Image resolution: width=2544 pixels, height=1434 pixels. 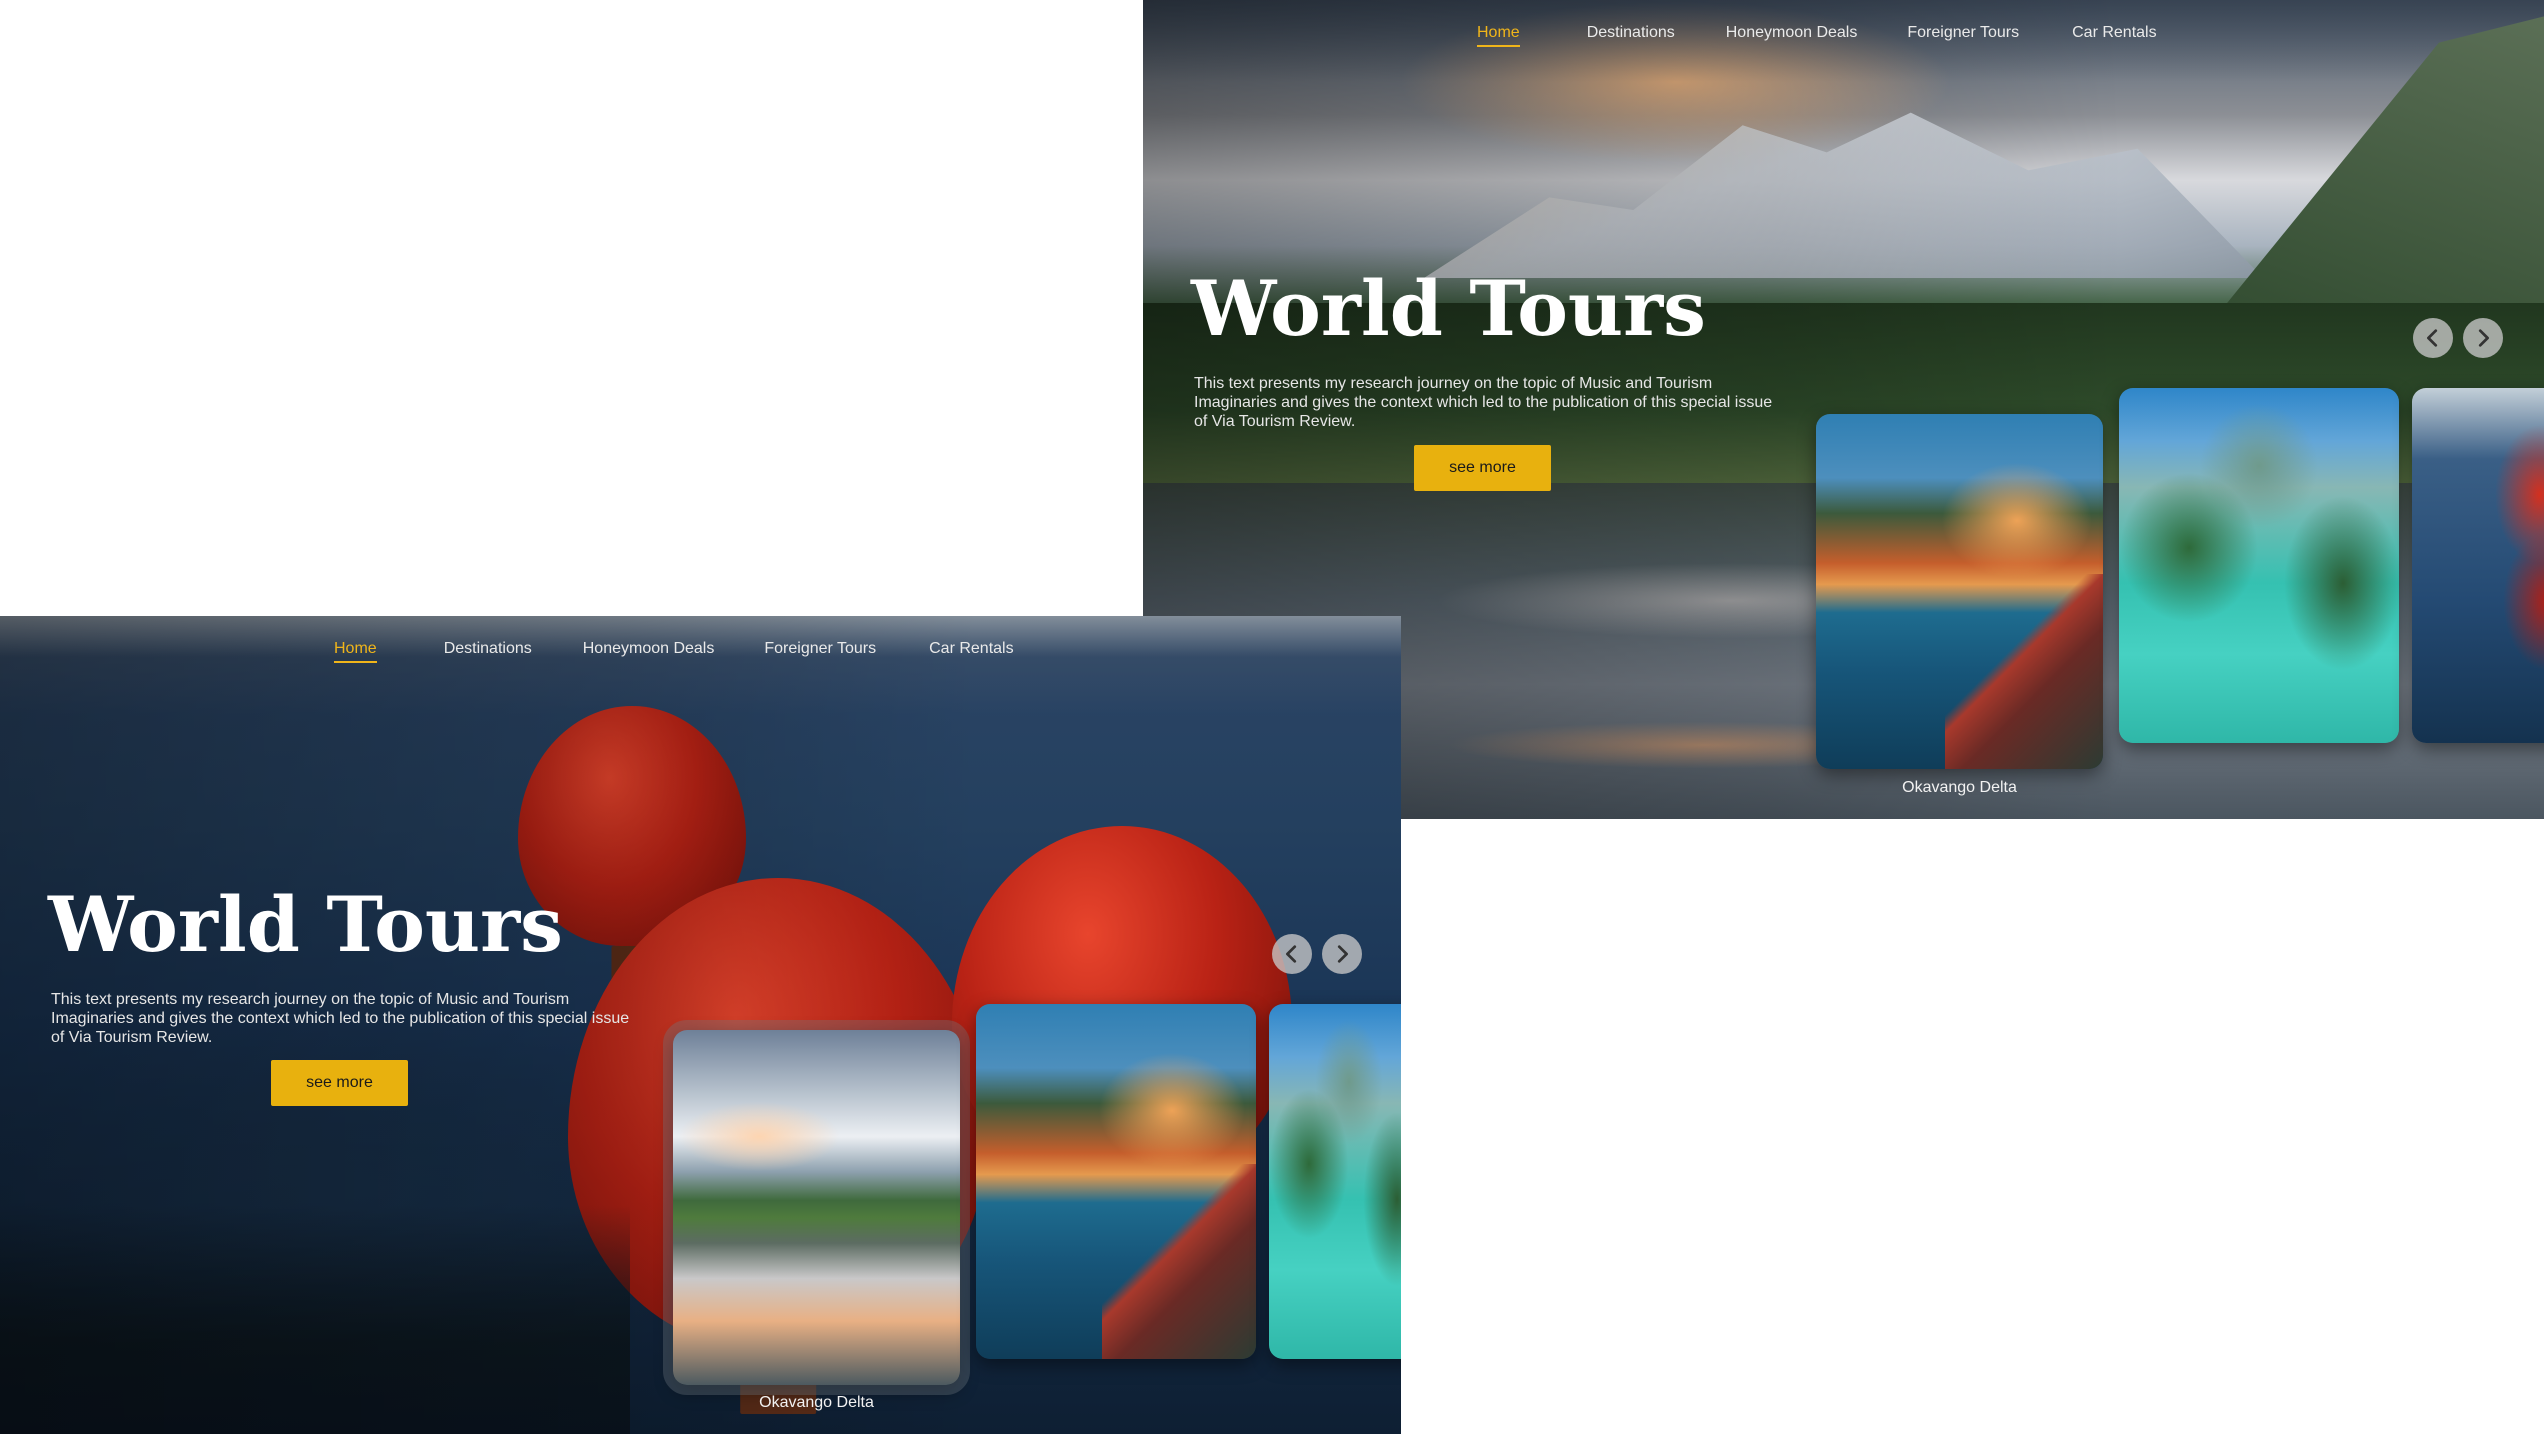 I want to click on card-image-balloons, so click(x=2478, y=565).